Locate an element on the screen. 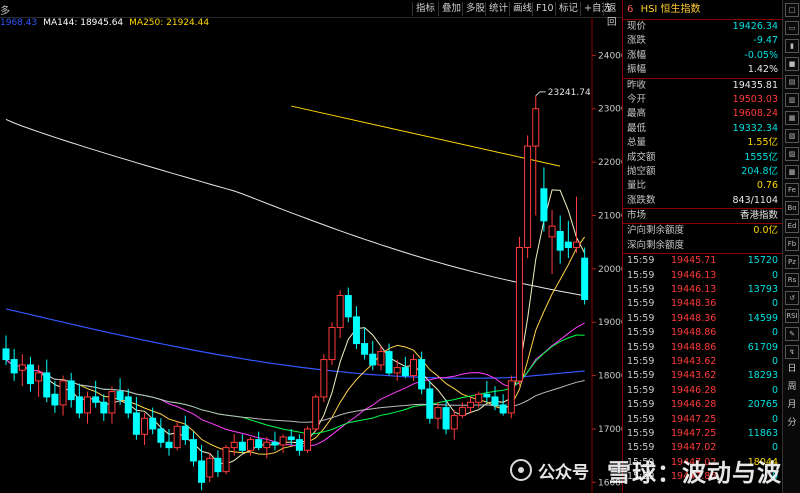  quote-row-b4-label: 总量 is located at coordinates (637, 143).